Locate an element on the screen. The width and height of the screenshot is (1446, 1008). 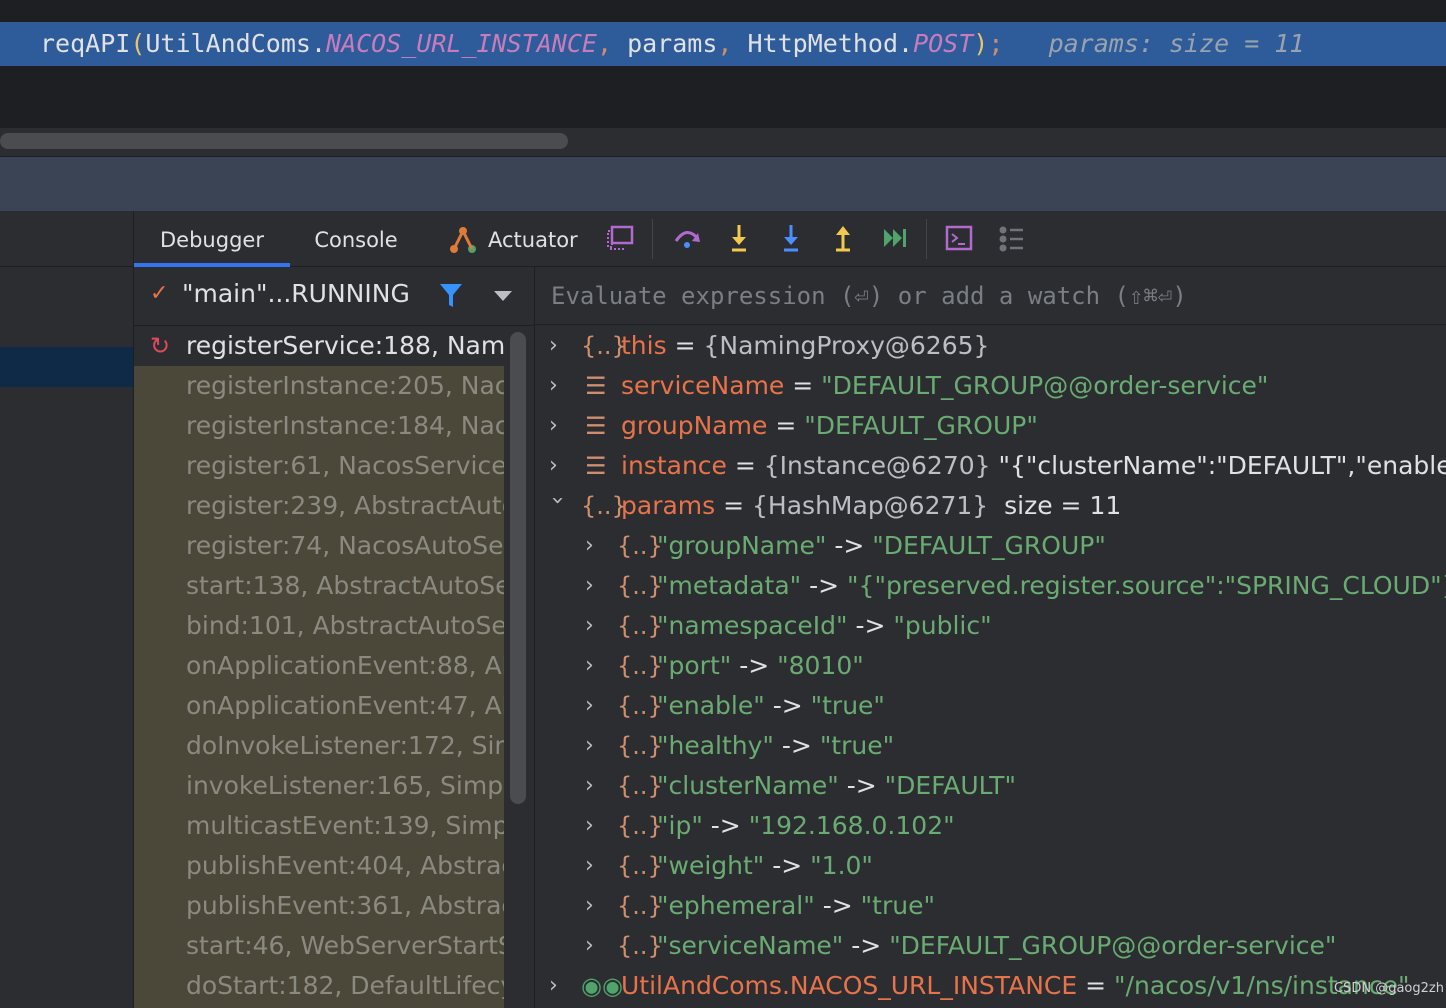
frames-scroll-thumb is located at coordinates (518, 568).